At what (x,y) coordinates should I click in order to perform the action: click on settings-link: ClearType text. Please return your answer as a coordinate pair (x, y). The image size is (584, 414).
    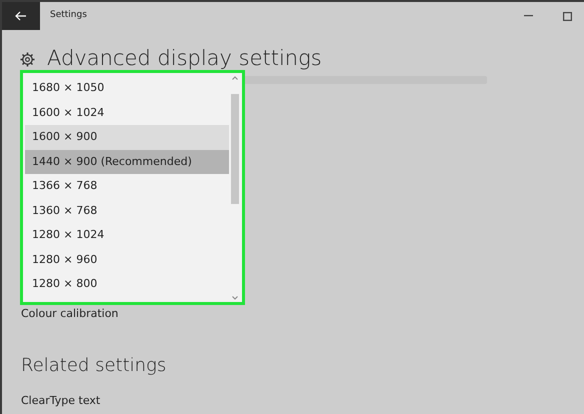
    Looking at the image, I should click on (302, 400).